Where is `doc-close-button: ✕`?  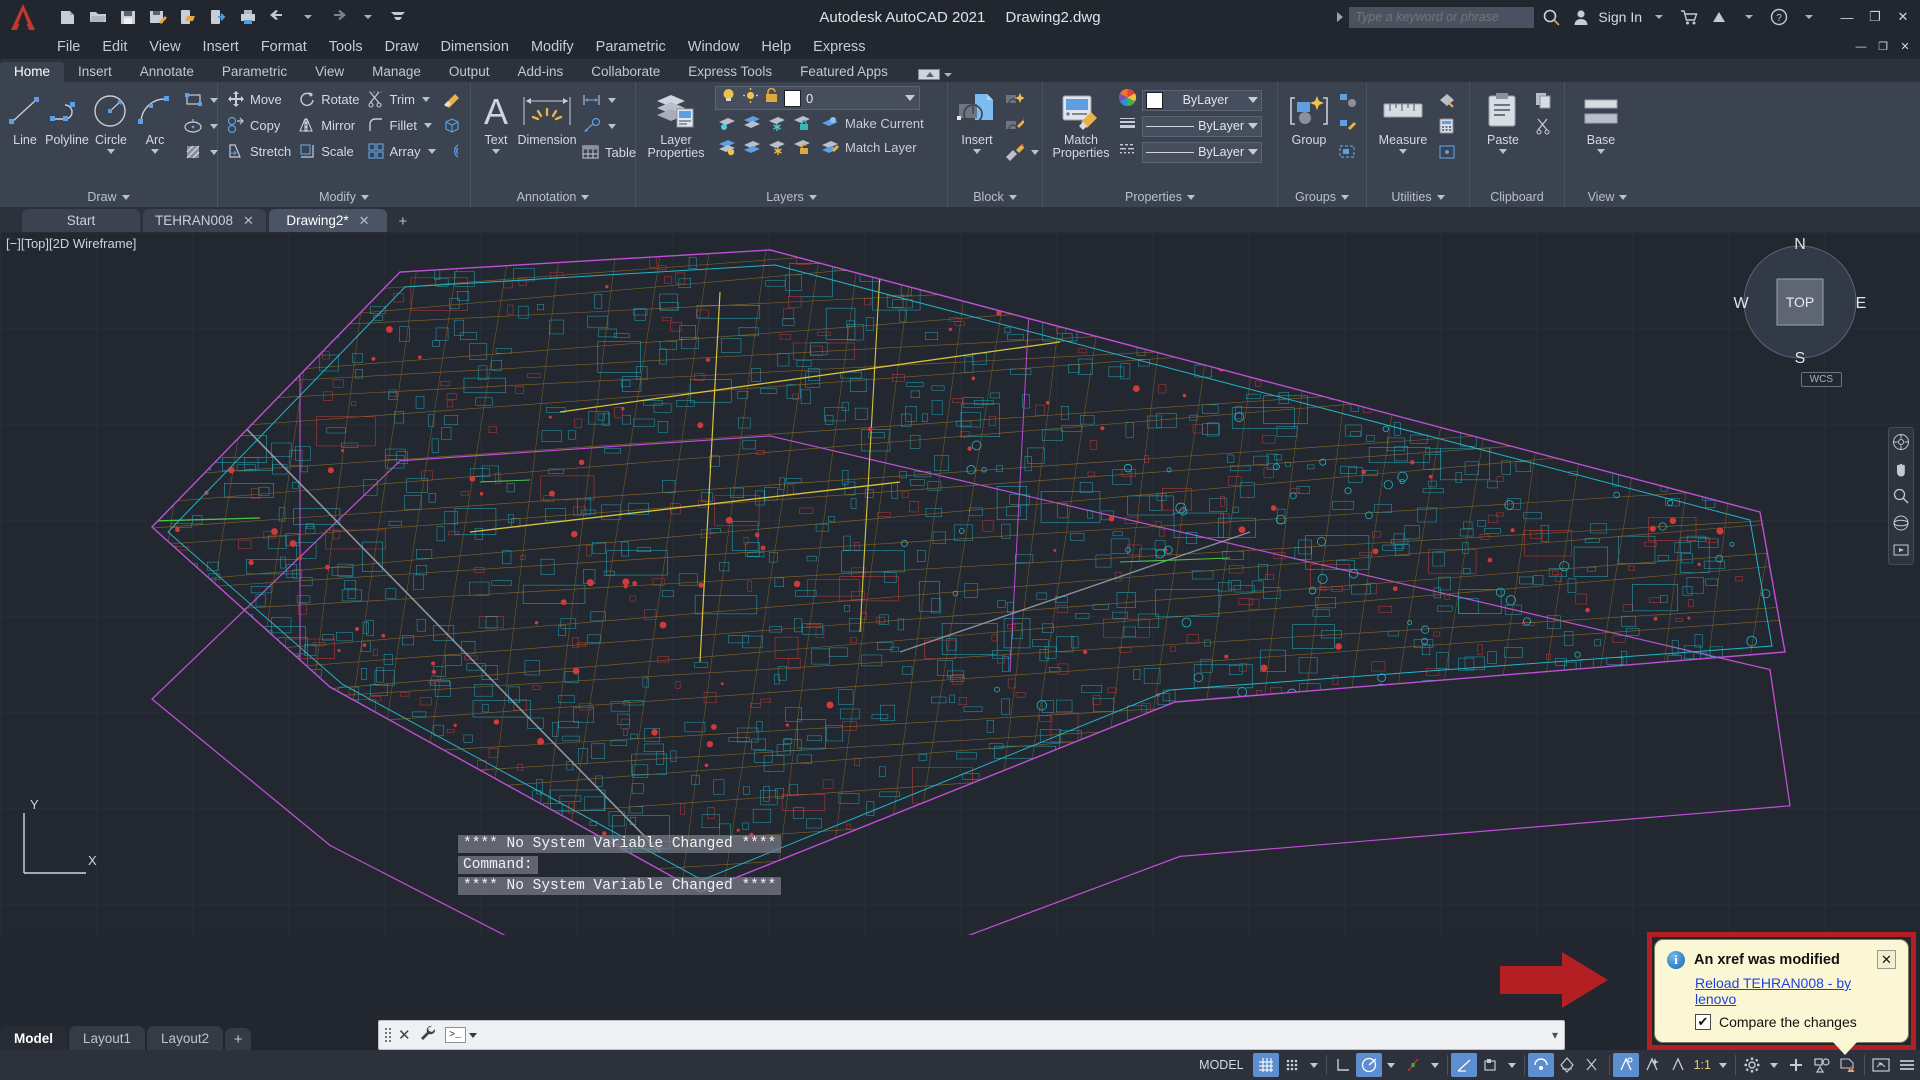
doc-close-button: ✕ is located at coordinates (1905, 47).